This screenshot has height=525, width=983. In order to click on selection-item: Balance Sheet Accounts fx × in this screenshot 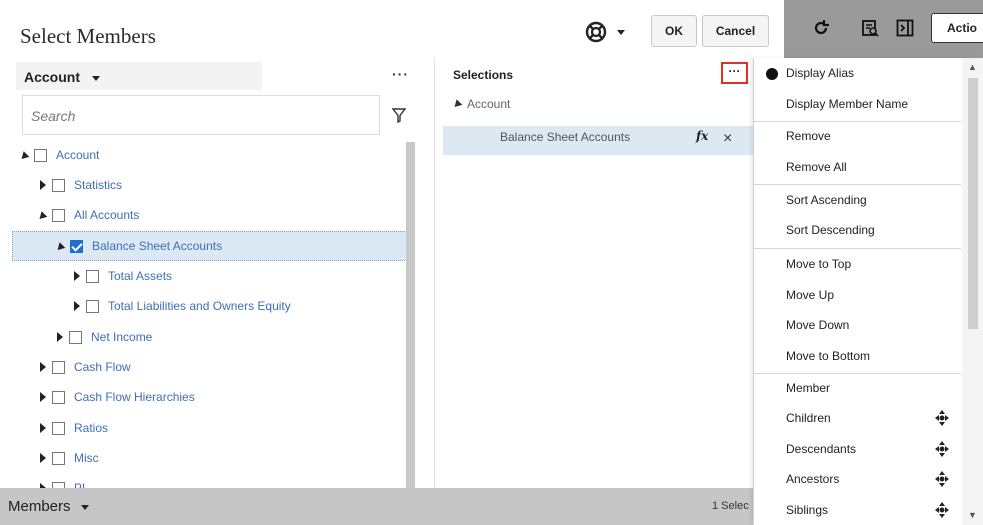, I will do `click(598, 140)`.